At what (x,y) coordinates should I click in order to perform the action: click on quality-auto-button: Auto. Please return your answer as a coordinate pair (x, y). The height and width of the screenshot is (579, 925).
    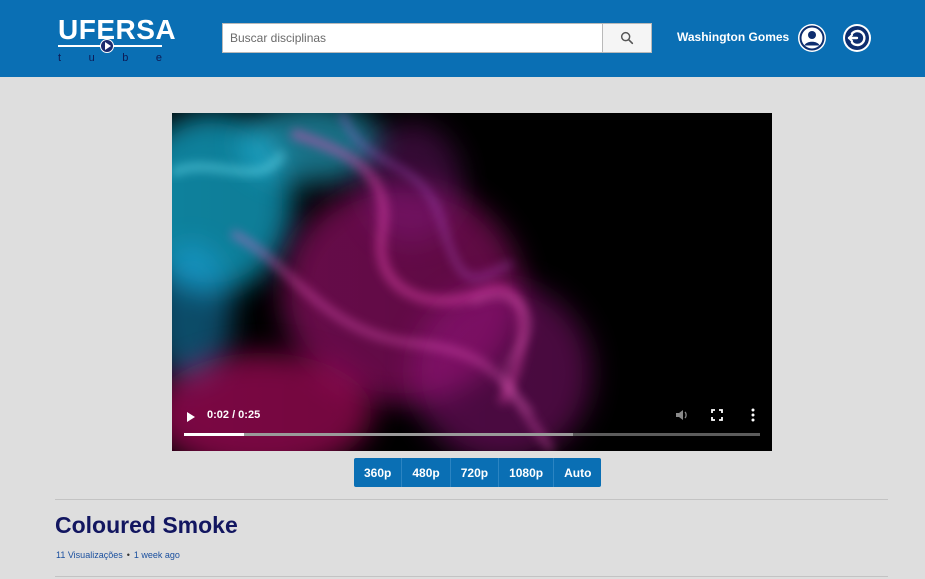
    Looking at the image, I should click on (577, 472).